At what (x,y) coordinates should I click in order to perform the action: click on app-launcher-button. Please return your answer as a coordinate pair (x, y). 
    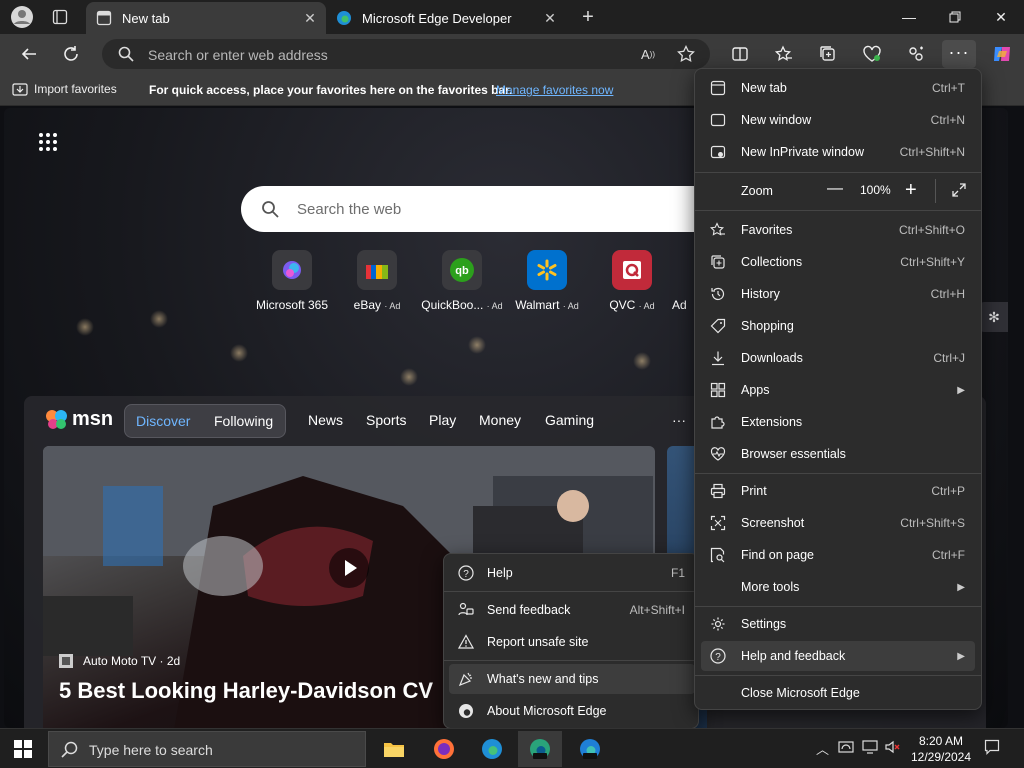
    Looking at the image, I should click on (48, 142).